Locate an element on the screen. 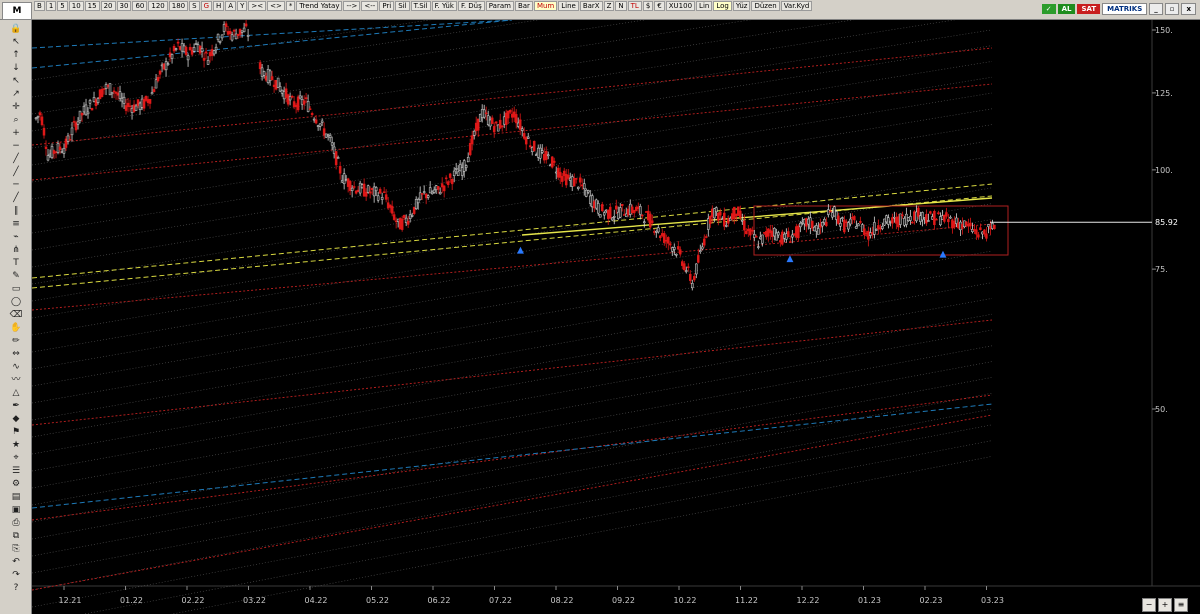  toolbar-button: * is located at coordinates (290, 6).